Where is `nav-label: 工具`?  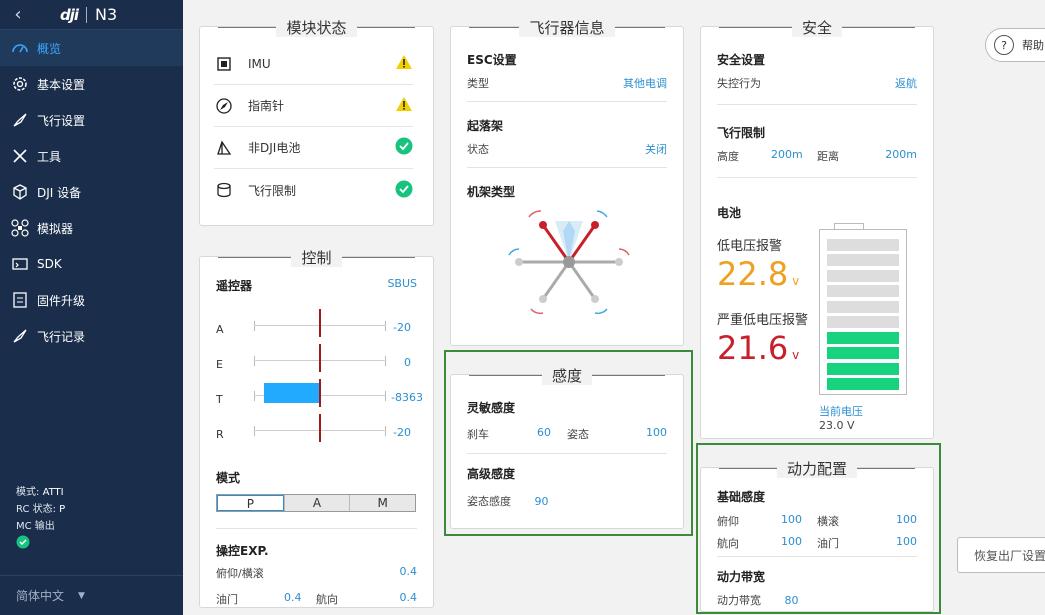 nav-label: 工具 is located at coordinates (49, 156).